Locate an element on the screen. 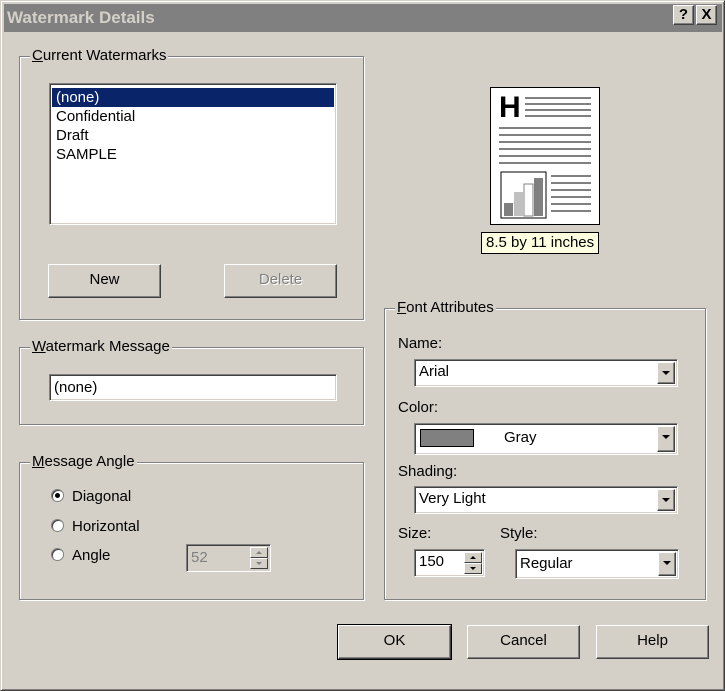 Image resolution: width=725 pixels, height=691 pixels. title-bar: Watermark Details is located at coordinates (363, 18).